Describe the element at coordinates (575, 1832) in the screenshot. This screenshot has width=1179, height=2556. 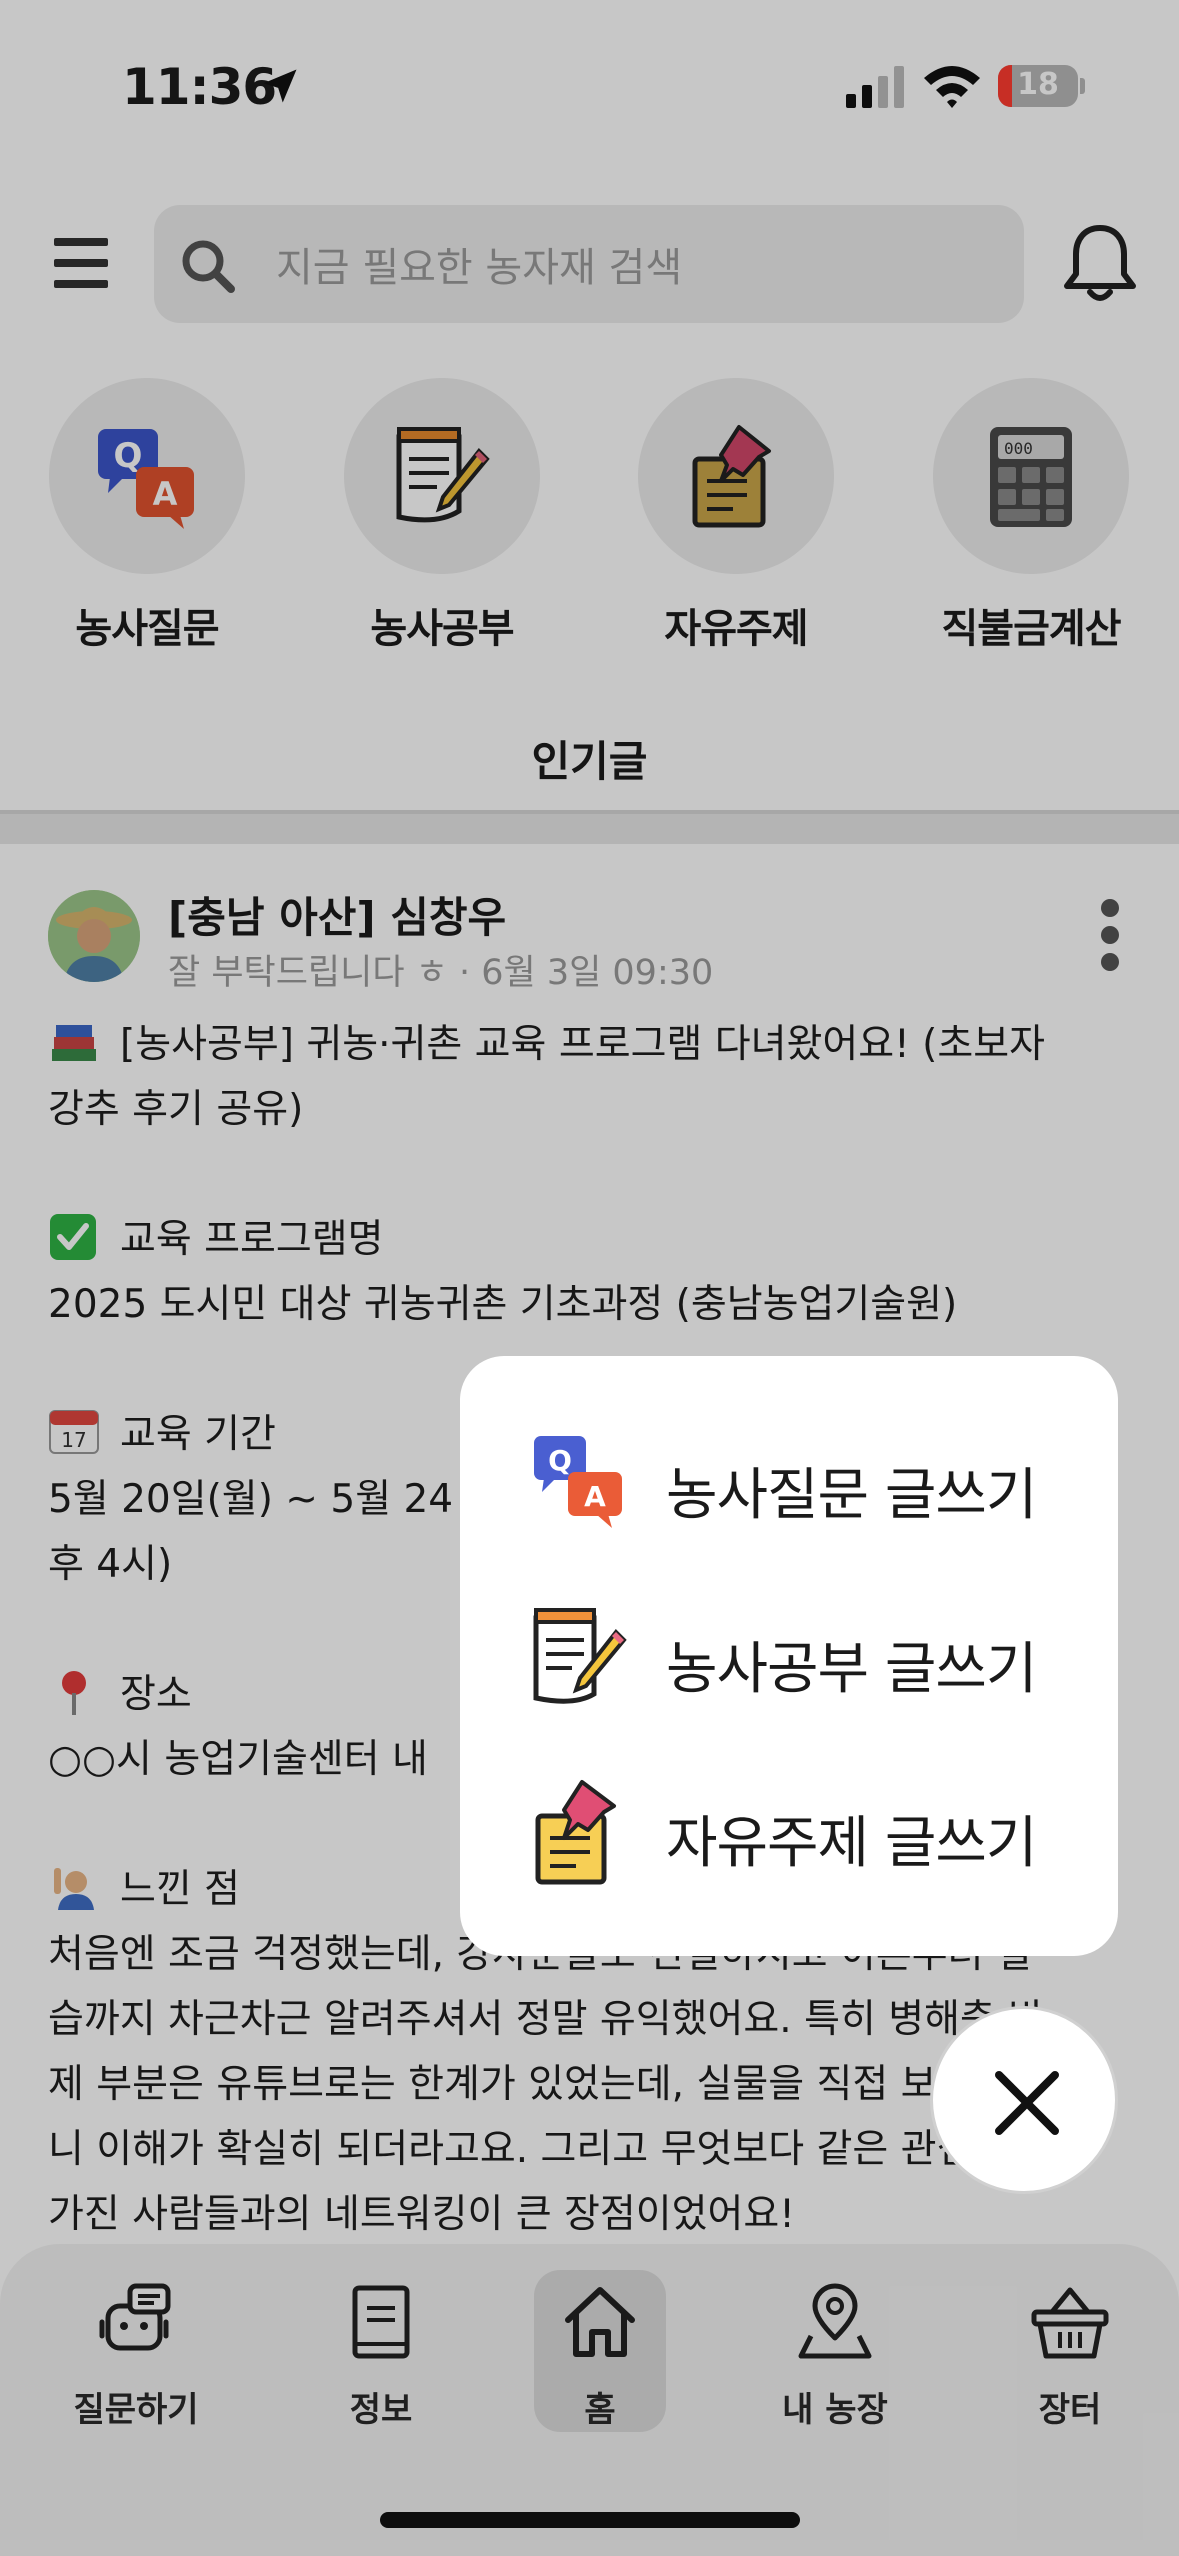
I see `pushpin-note-icon` at that location.